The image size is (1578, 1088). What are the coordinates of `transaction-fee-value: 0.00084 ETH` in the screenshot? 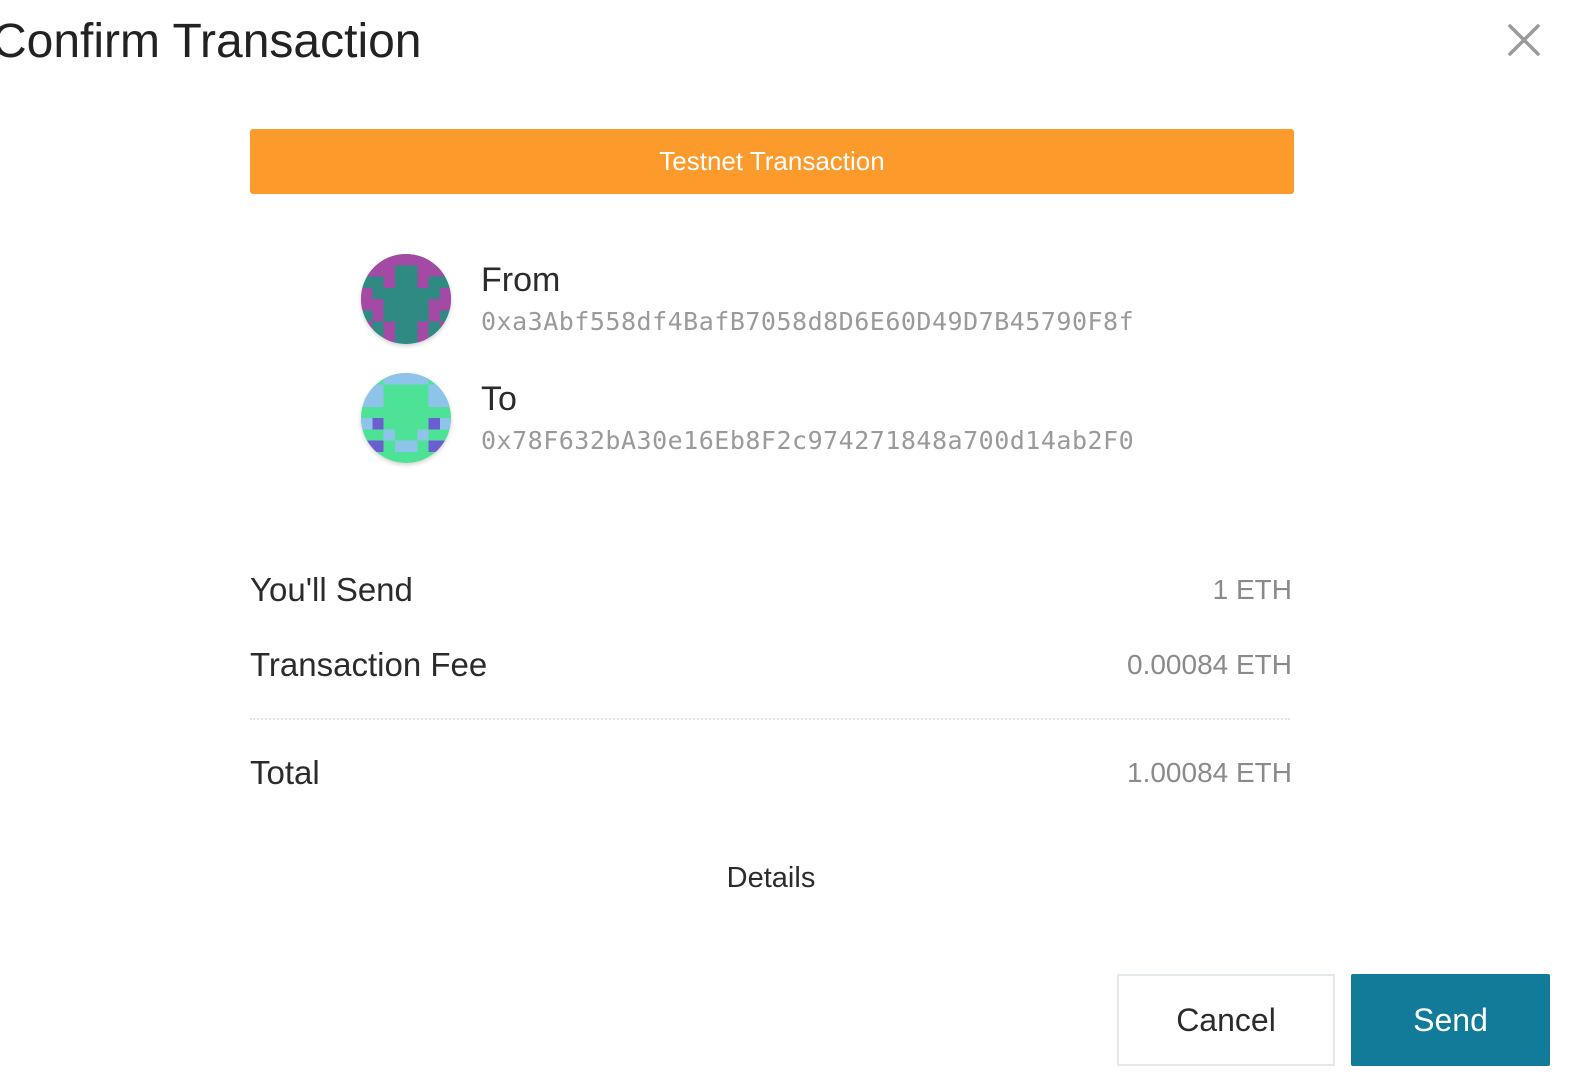 It's located at (1209, 664).